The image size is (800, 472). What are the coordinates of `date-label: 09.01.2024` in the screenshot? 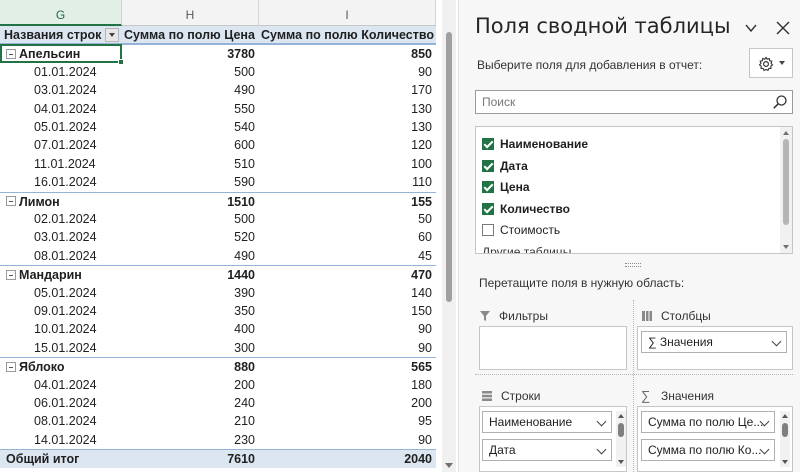 It's located at (61, 311).